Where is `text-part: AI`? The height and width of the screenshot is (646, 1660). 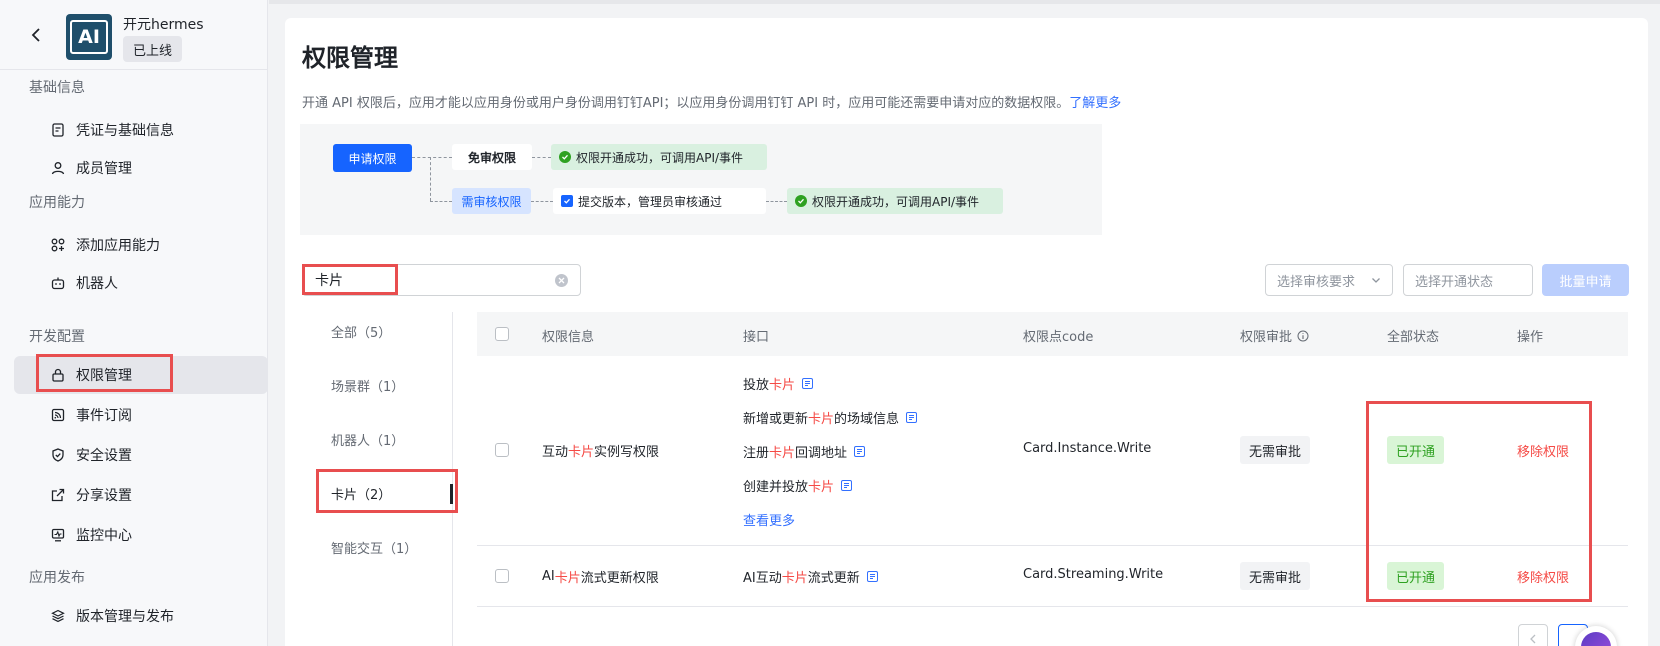 text-part: AI is located at coordinates (548, 576).